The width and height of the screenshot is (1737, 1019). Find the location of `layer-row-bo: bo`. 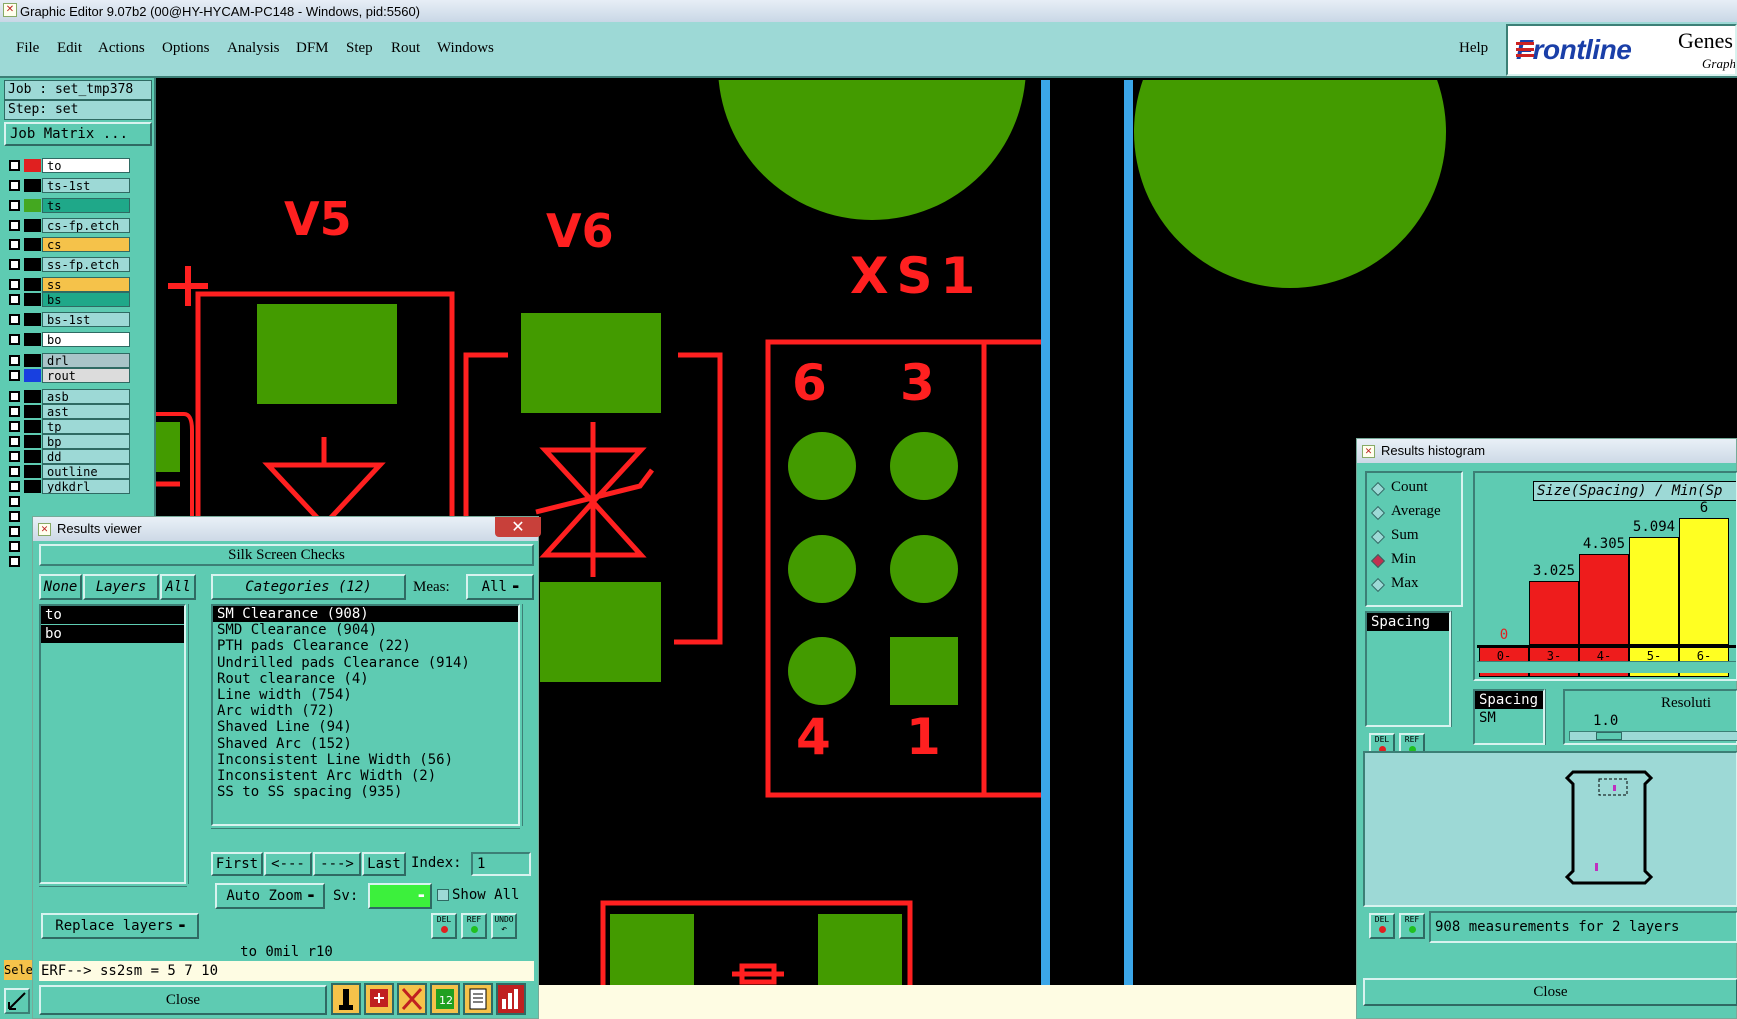

layer-row-bo: bo is located at coordinates (68, 339).